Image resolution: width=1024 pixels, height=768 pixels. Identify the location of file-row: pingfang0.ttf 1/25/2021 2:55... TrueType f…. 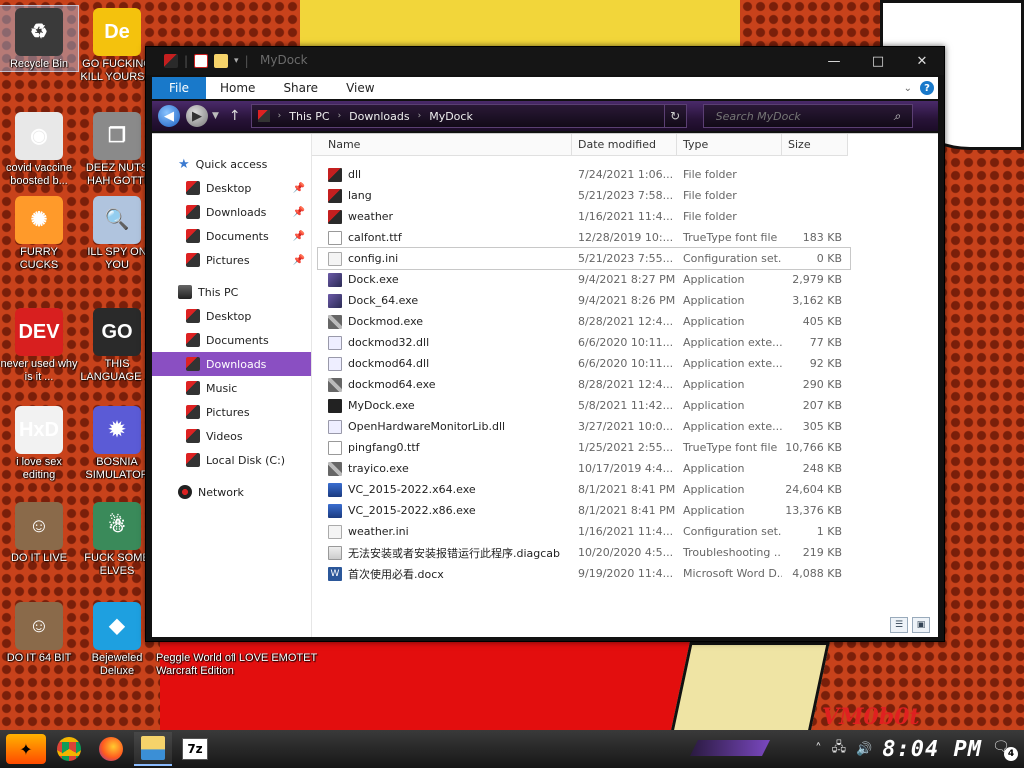
(625, 447).